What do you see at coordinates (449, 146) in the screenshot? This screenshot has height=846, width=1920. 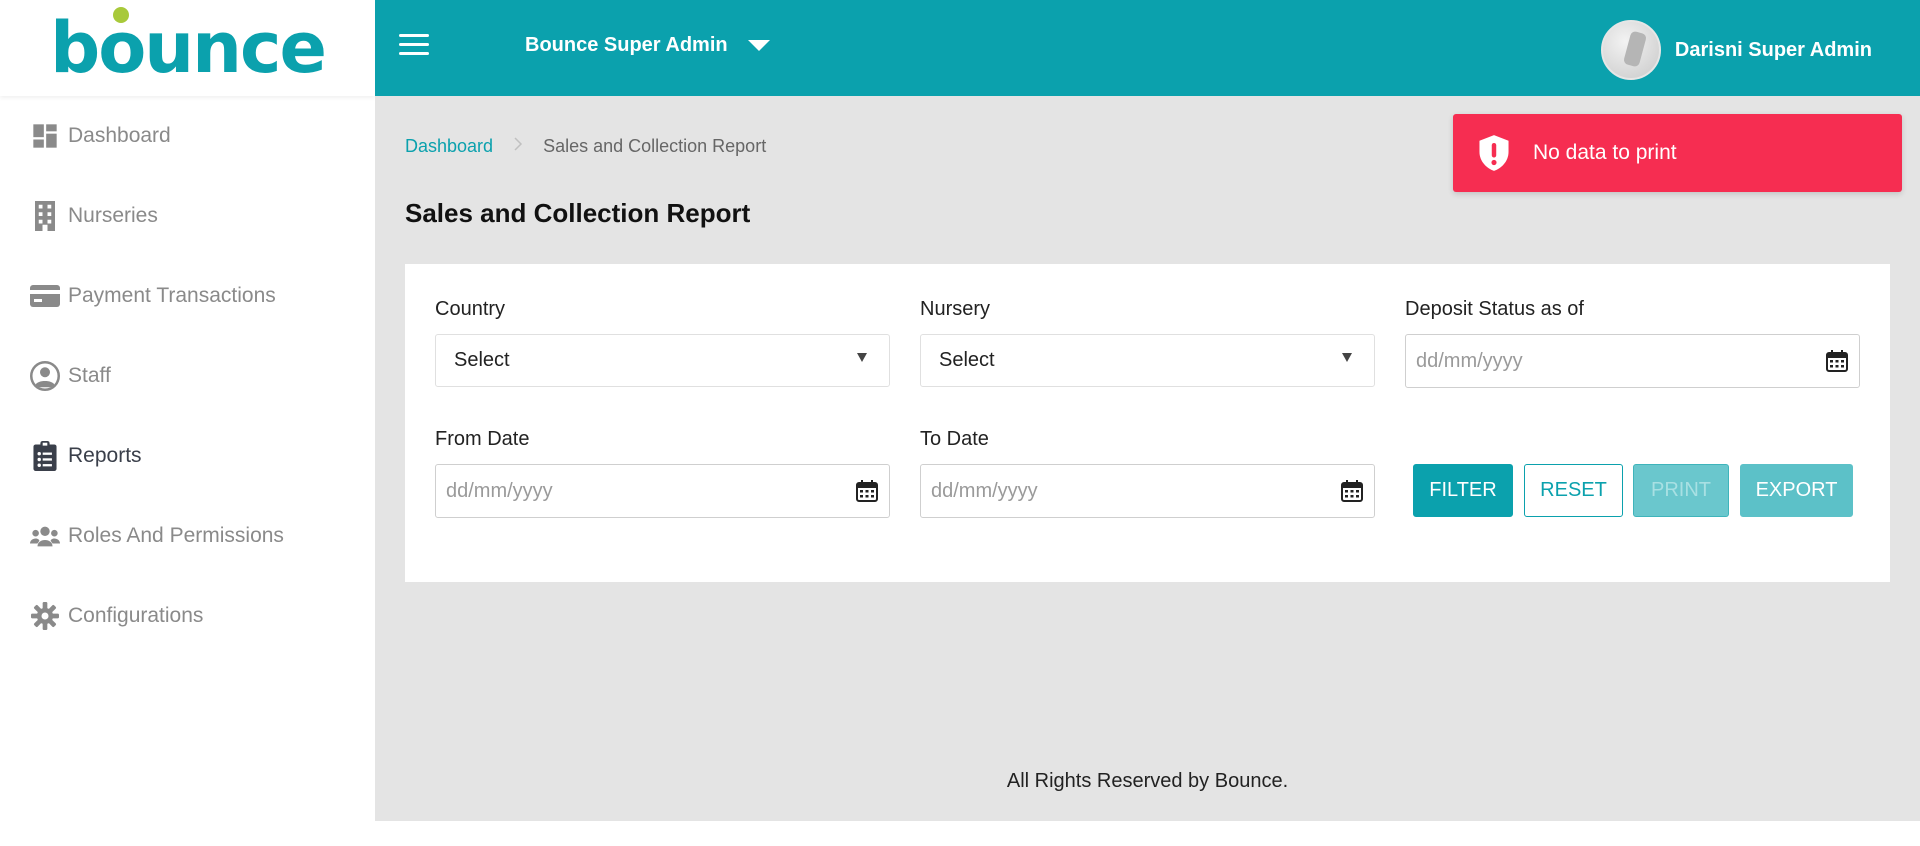 I see `breadcrumb-dashboard-link: Dashboard` at bounding box center [449, 146].